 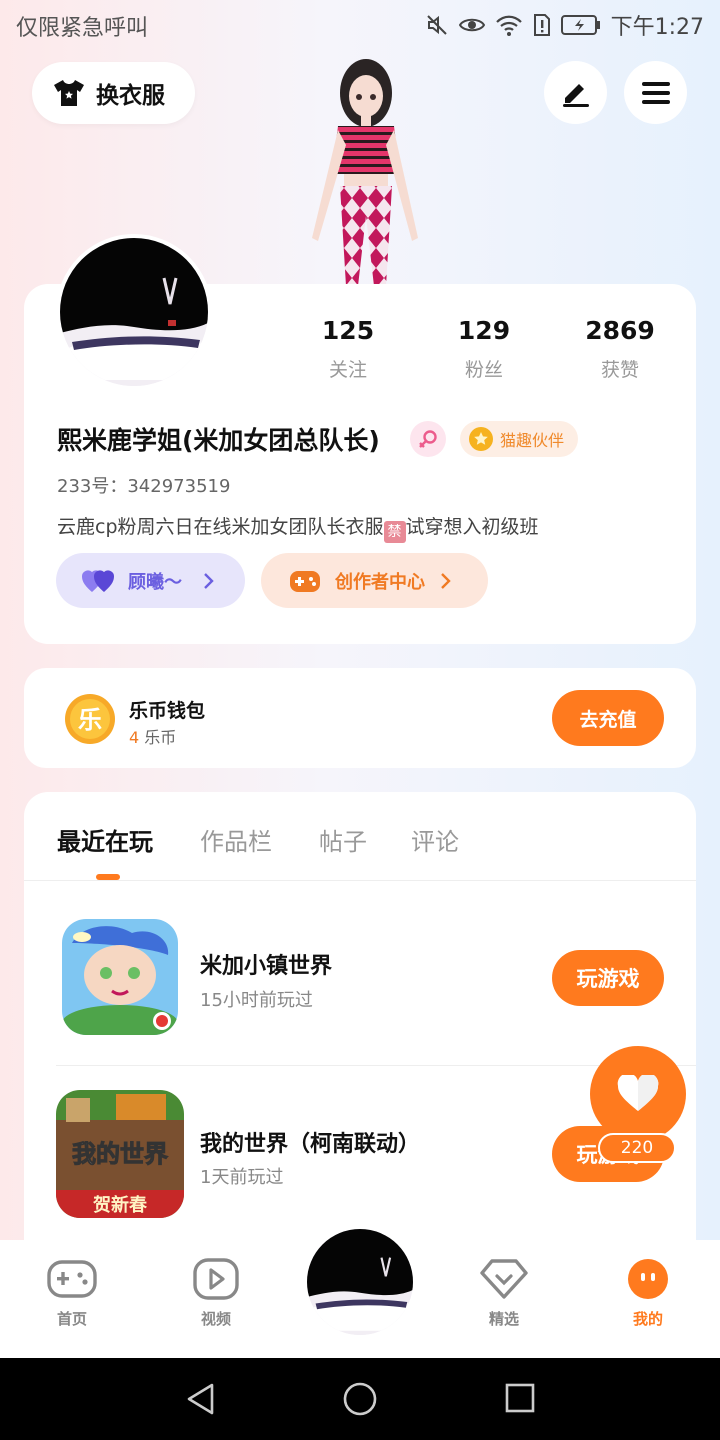 What do you see at coordinates (348, 330) in the screenshot?
I see `following-count: 125` at bounding box center [348, 330].